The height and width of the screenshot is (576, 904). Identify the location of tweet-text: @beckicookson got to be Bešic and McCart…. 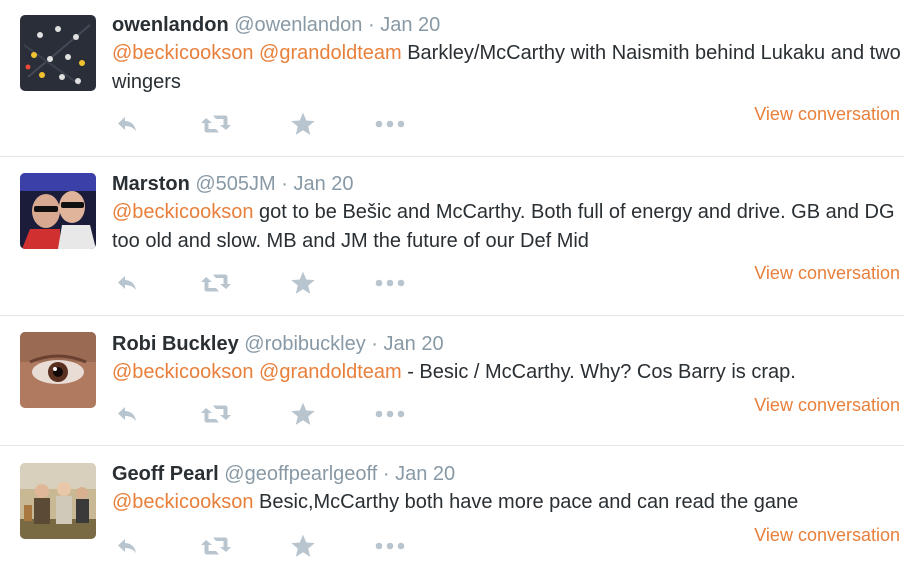
(507, 227).